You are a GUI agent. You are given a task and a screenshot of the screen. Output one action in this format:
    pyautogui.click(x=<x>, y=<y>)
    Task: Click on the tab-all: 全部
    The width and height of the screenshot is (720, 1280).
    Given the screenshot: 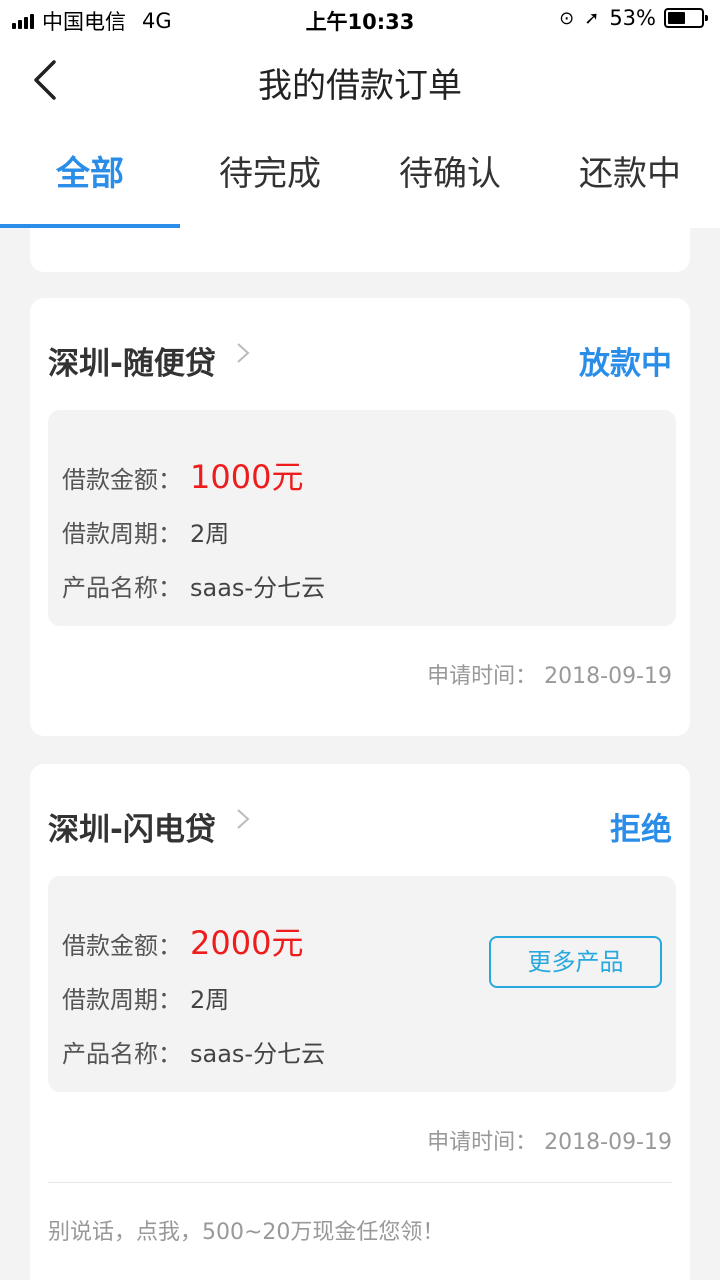 What is the action you would take?
    pyautogui.click(x=90, y=178)
    